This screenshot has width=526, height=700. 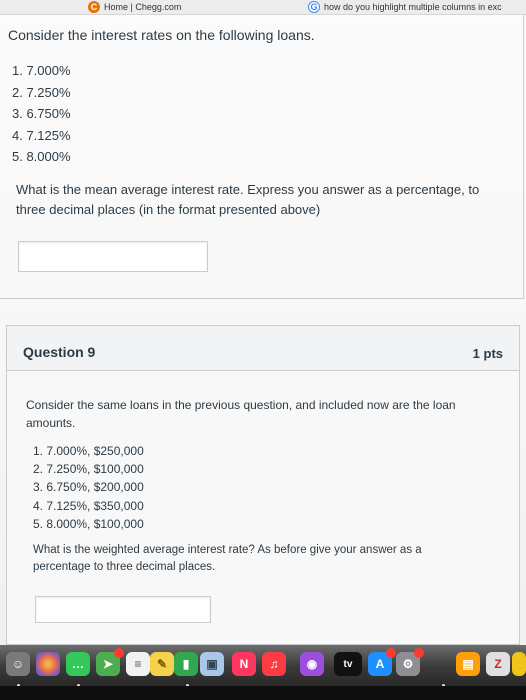 What do you see at coordinates (123, 609) in the screenshot?
I see `question-9-answer-input` at bounding box center [123, 609].